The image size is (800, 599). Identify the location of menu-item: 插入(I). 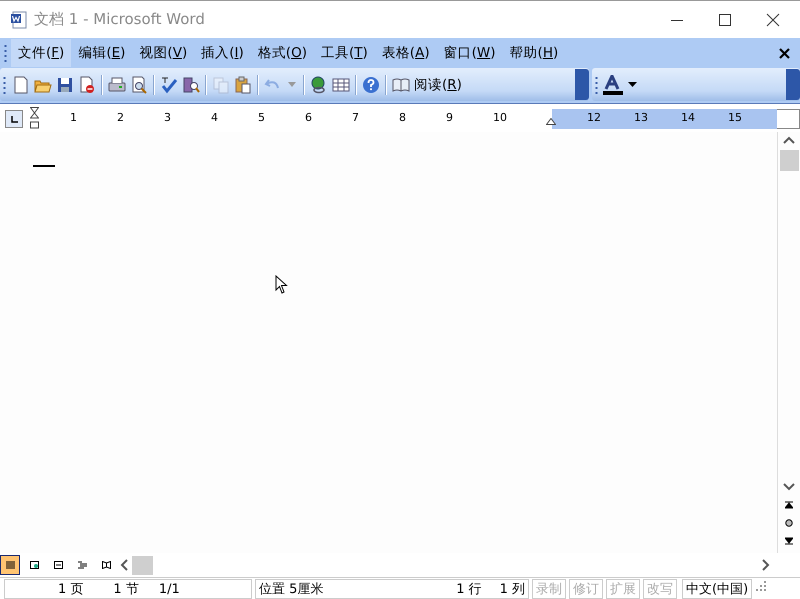
(222, 53).